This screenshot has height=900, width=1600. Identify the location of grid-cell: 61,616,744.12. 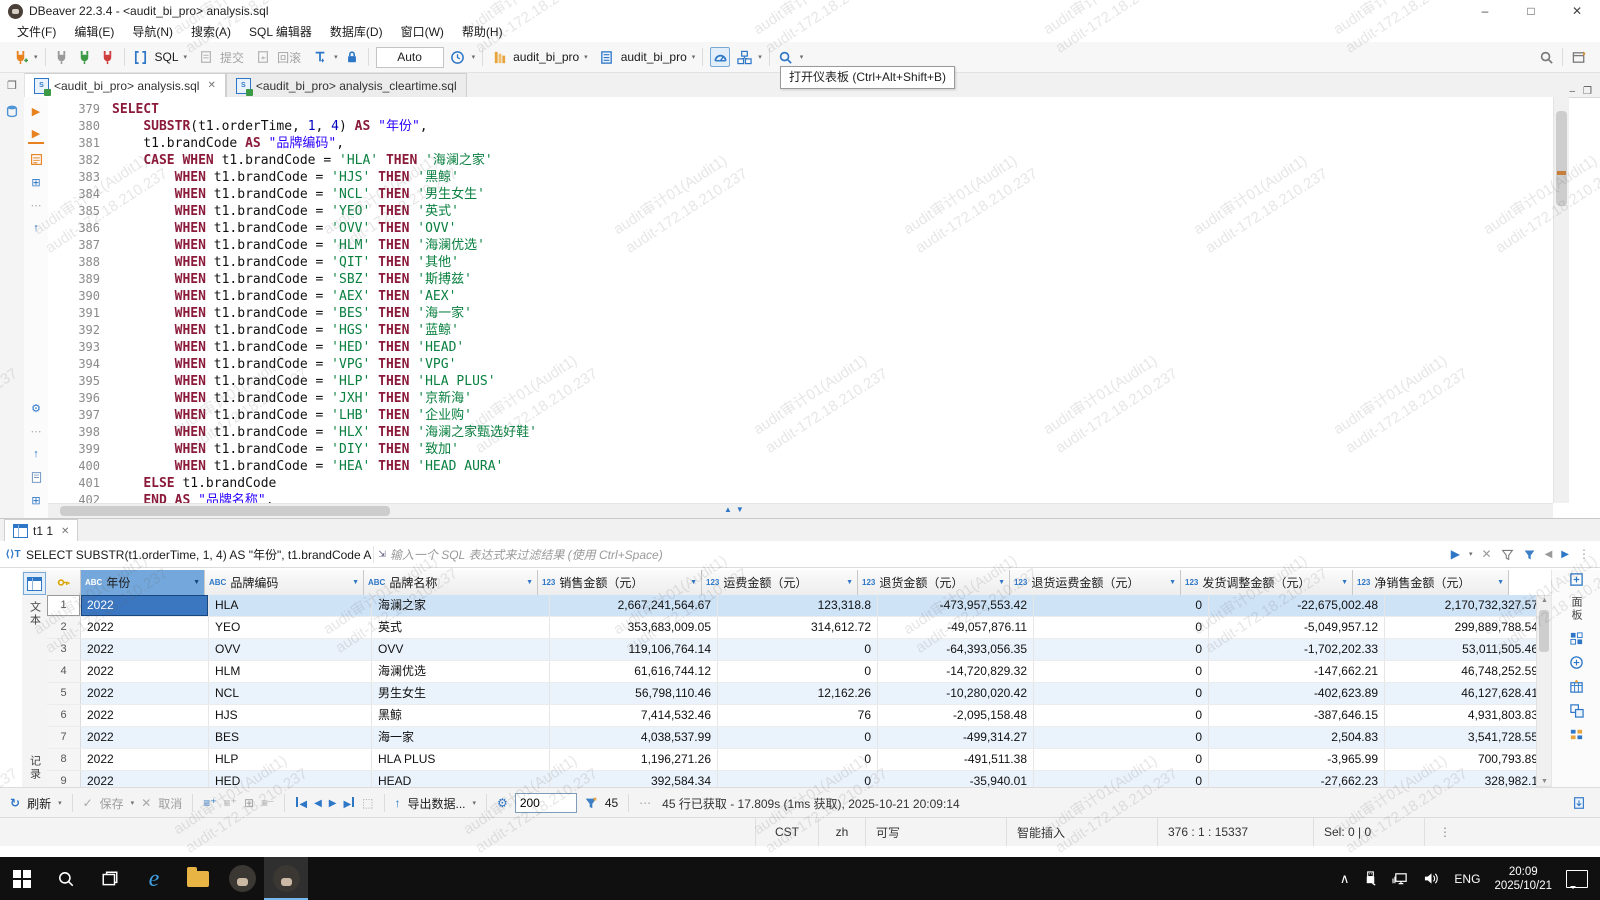
(634, 671).